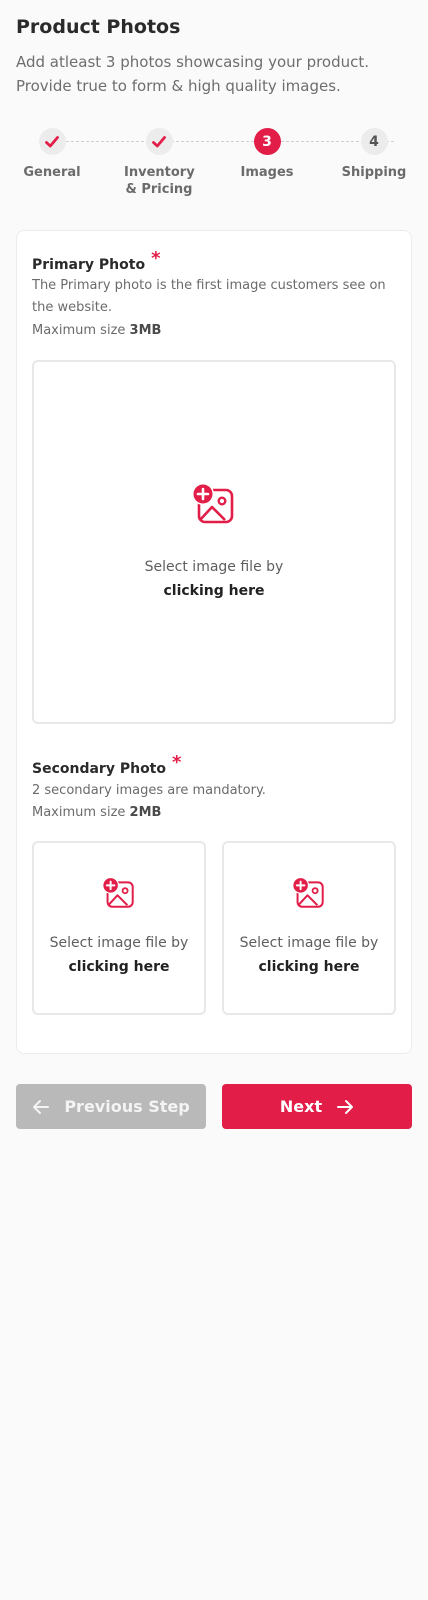  I want to click on secondary-photo-dropzone-2: Select image file by clicking here, so click(309, 928).